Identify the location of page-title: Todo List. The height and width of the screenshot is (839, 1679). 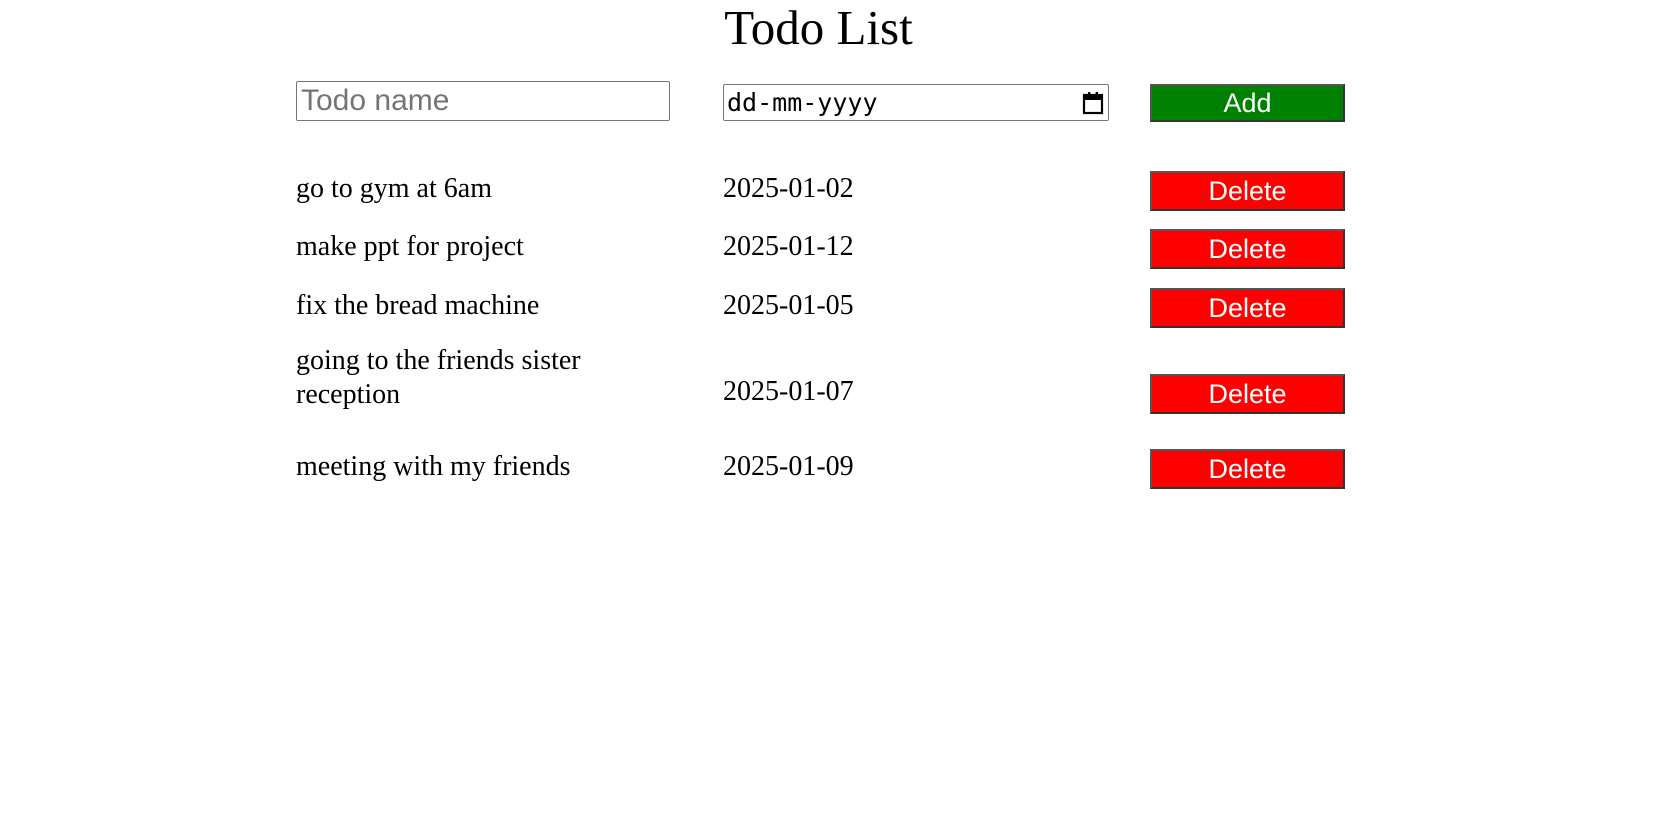
(818, 27).